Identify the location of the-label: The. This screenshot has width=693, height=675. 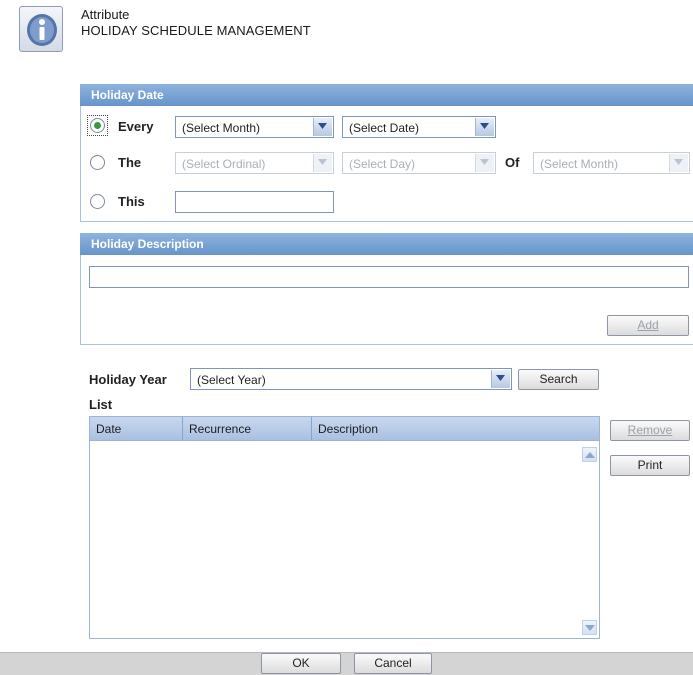
(130, 162).